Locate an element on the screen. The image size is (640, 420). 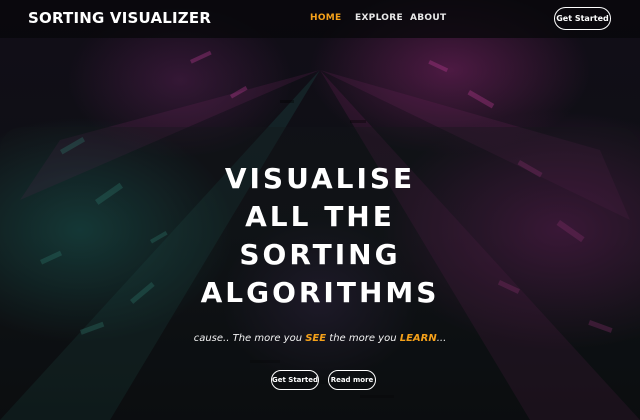
tagline-highlight-learn: LEARN is located at coordinates (418, 338).